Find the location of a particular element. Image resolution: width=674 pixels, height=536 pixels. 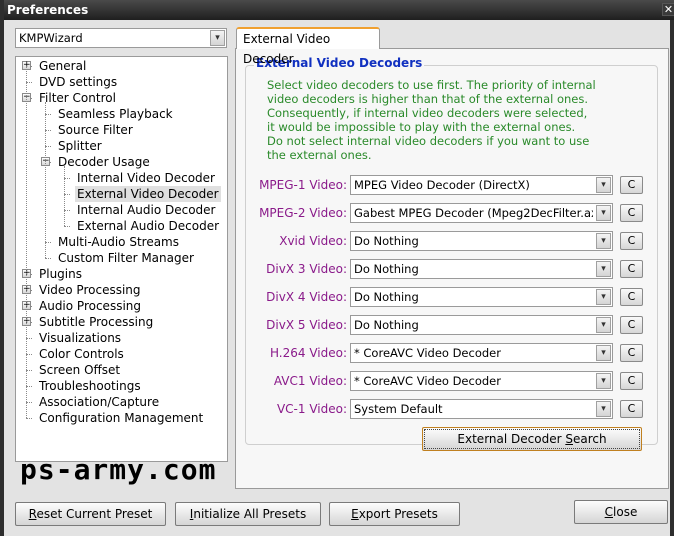

export-accel: E is located at coordinates (355, 514).